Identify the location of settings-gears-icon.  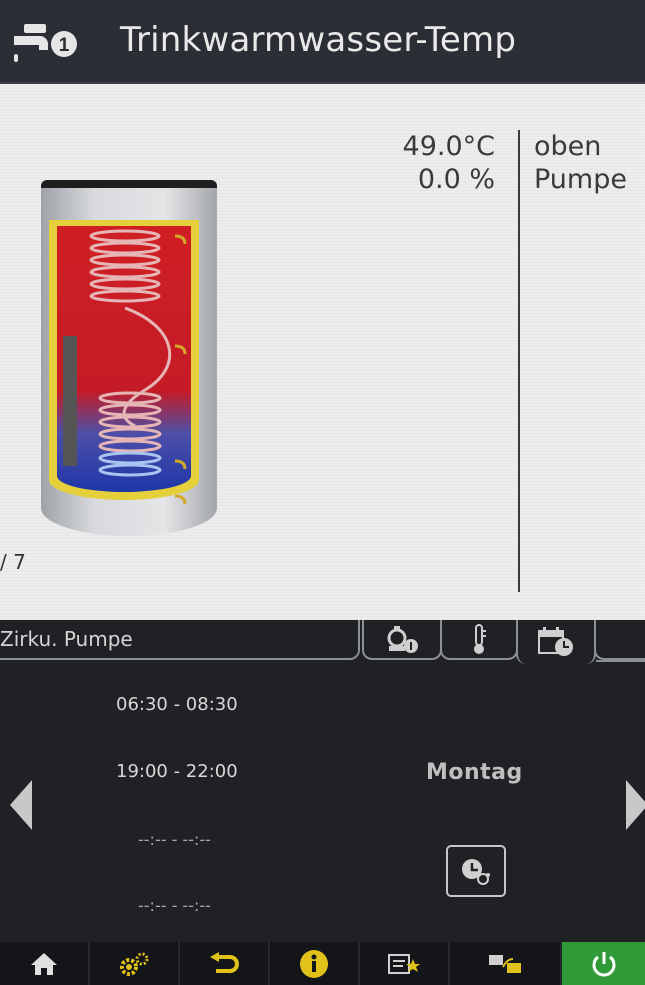
(134, 964).